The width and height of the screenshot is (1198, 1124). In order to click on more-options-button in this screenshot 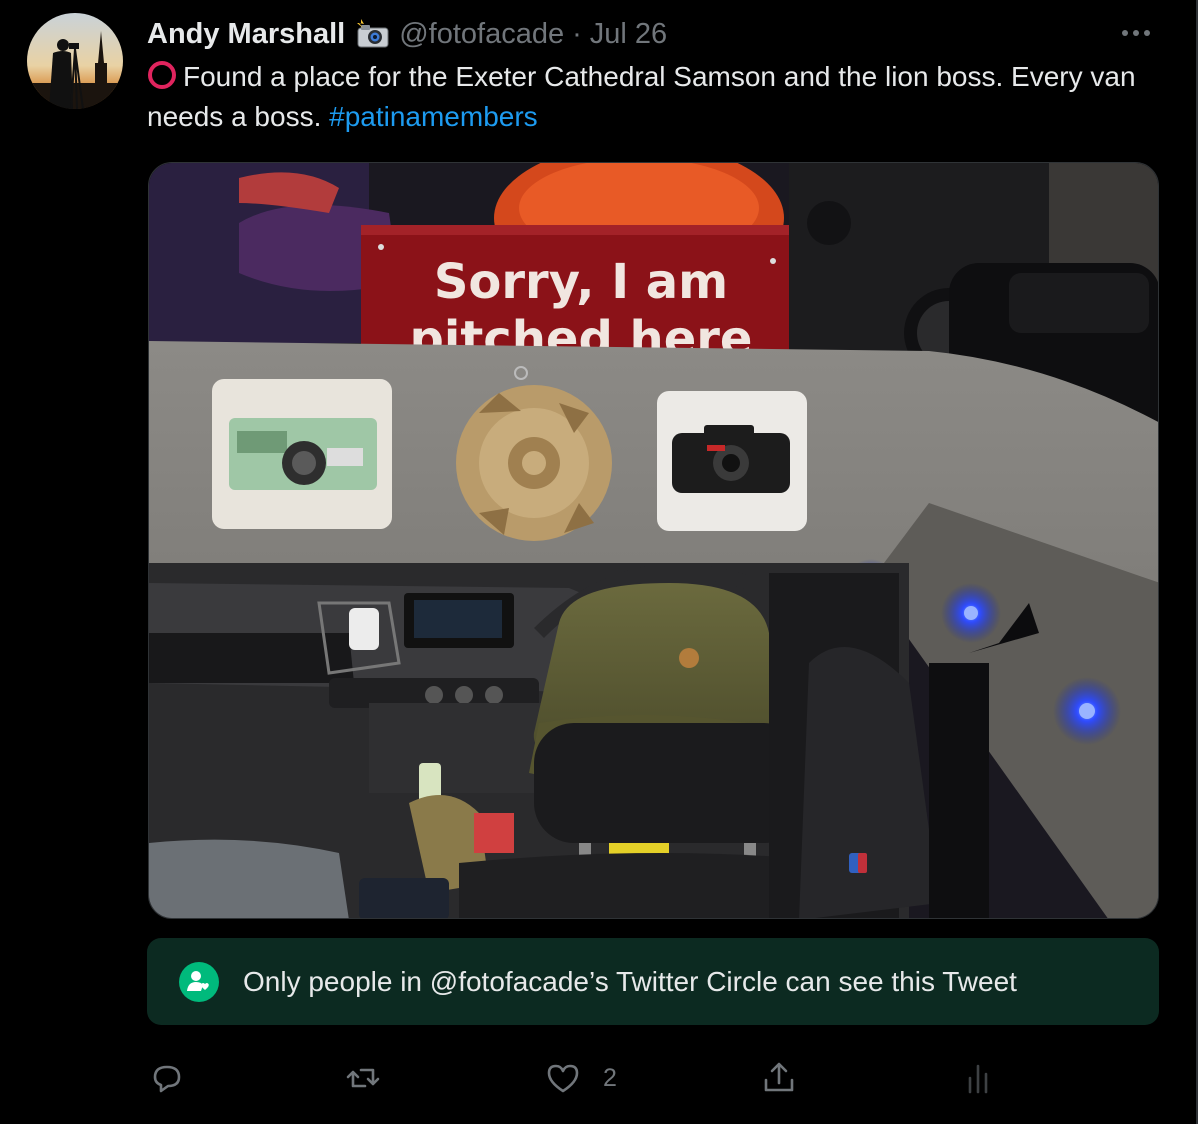, I will do `click(1136, 33)`.